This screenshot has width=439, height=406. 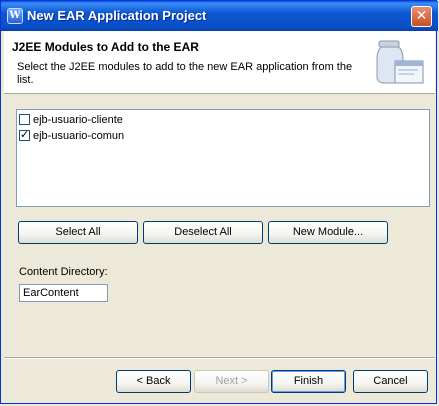 I want to click on module-item-1: ejb-usuario-comun, so click(x=71, y=135).